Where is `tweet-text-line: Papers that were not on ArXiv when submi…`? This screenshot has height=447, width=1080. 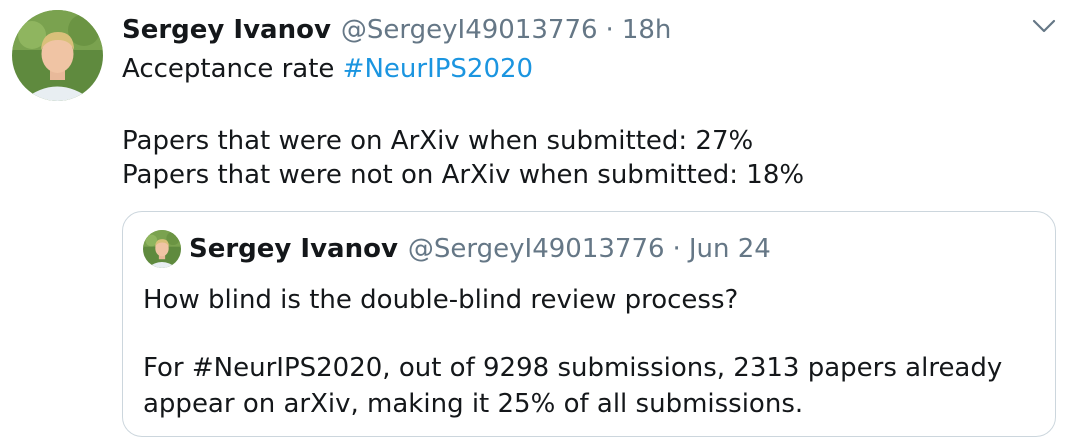 tweet-text-line: Papers that were not on ArXiv when submi… is located at coordinates (463, 175).